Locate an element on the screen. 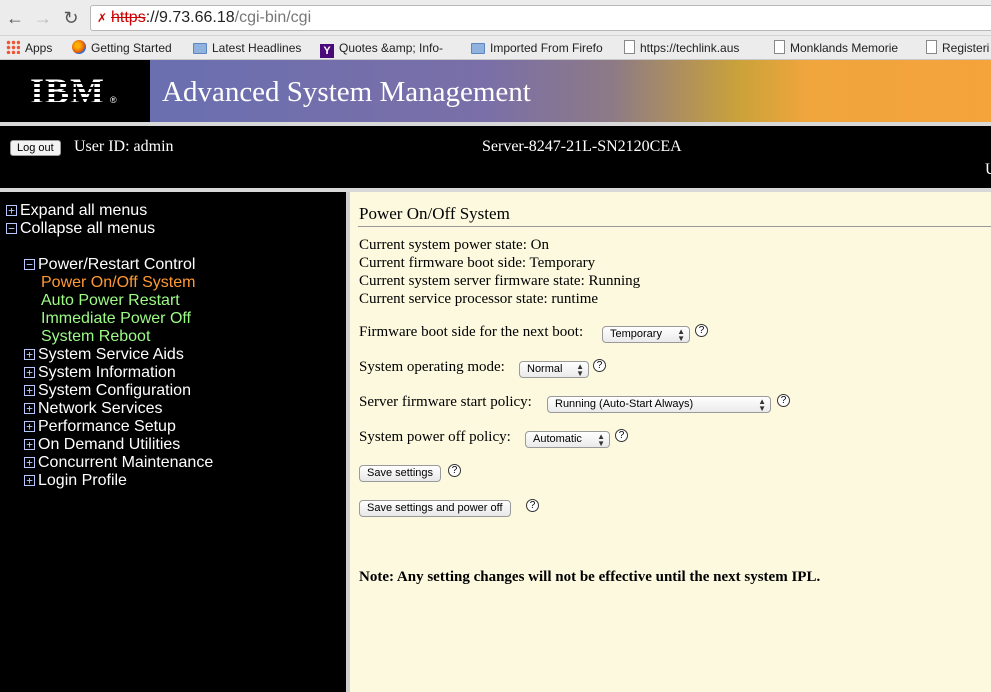 This screenshot has height=692, width=991. url-host: ://9.73.66.18 is located at coordinates (190, 17).